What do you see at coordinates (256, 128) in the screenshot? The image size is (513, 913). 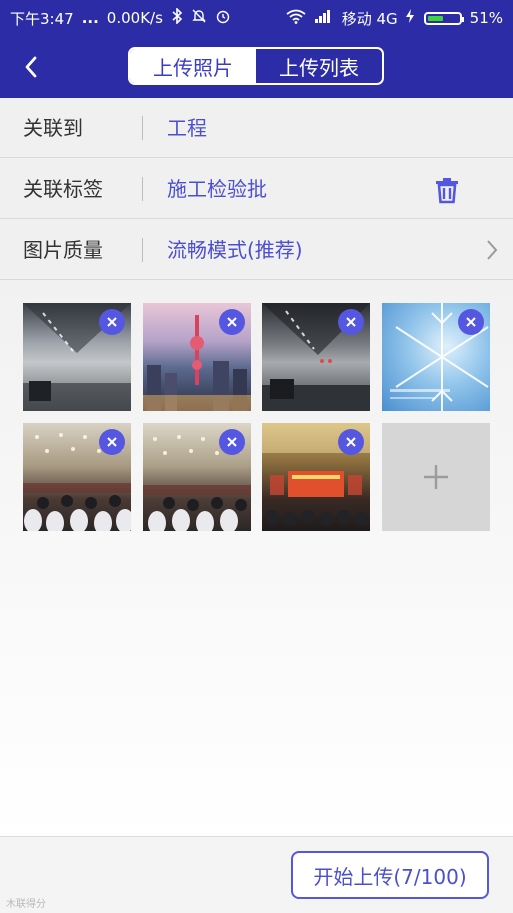 I see `row-link-to: 关联到 工程` at bounding box center [256, 128].